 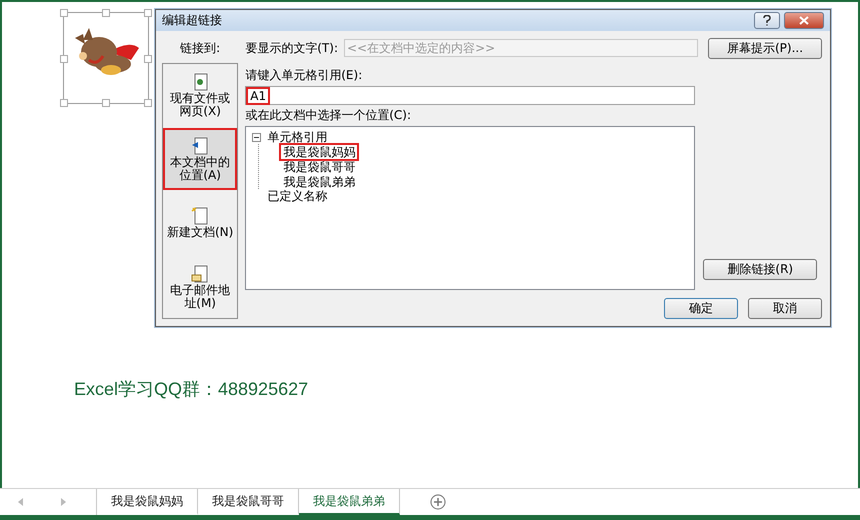 What do you see at coordinates (319, 167) in the screenshot?
I see `tree-item: 我是袋鼠哥哥` at bounding box center [319, 167].